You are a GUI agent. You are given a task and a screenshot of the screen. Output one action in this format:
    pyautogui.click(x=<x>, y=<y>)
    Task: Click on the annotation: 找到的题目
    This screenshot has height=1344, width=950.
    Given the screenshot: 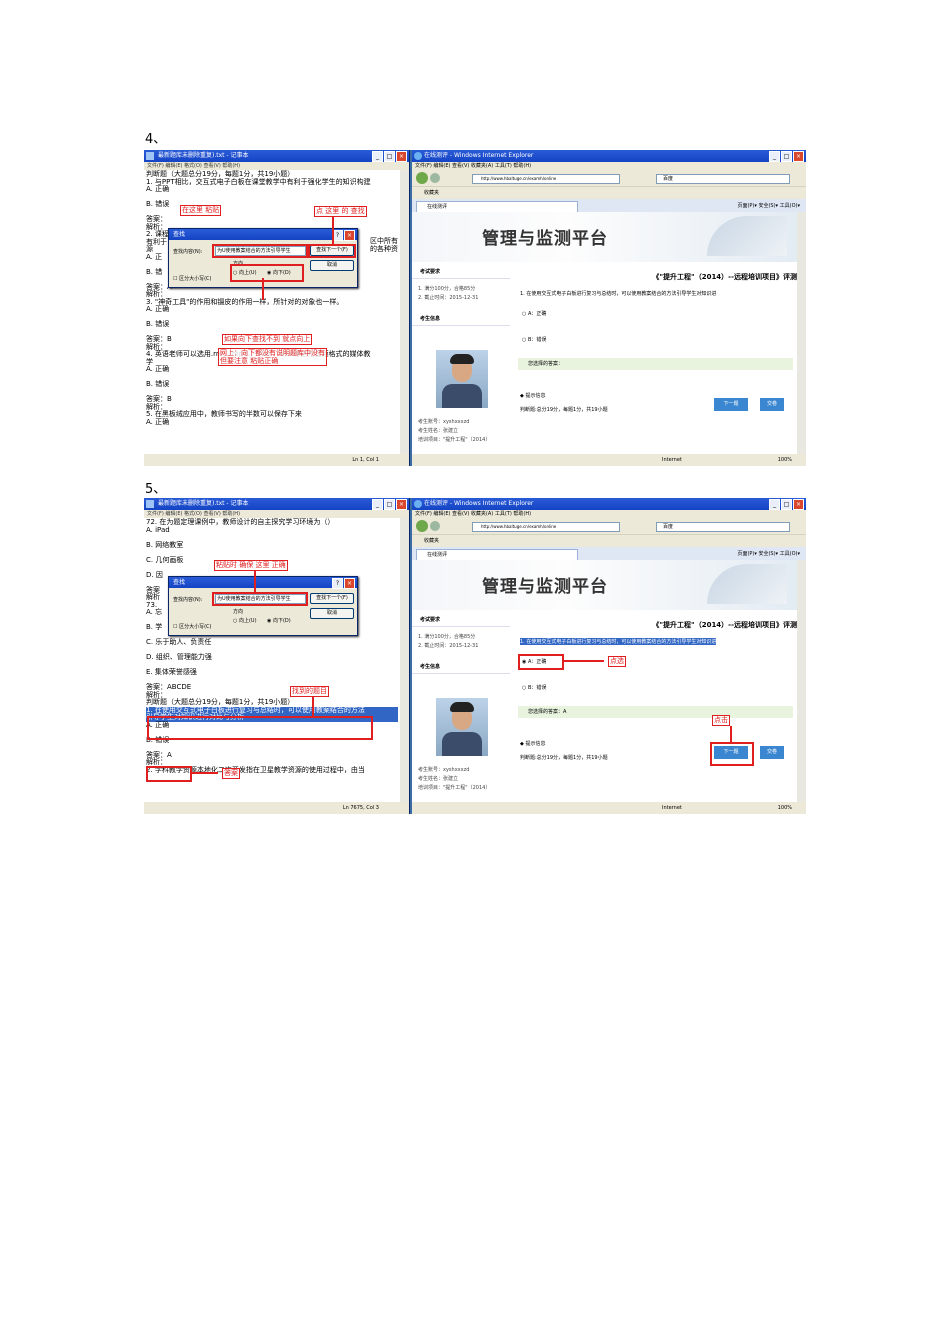 What is the action you would take?
    pyautogui.click(x=309, y=691)
    